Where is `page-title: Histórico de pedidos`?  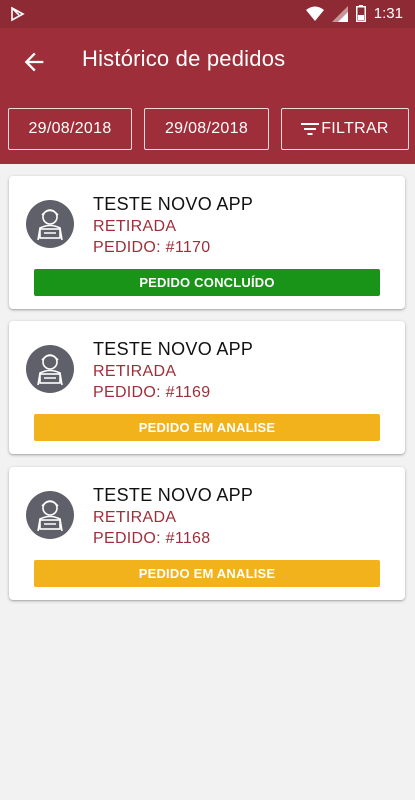
page-title: Histórico de pedidos is located at coordinates (184, 58).